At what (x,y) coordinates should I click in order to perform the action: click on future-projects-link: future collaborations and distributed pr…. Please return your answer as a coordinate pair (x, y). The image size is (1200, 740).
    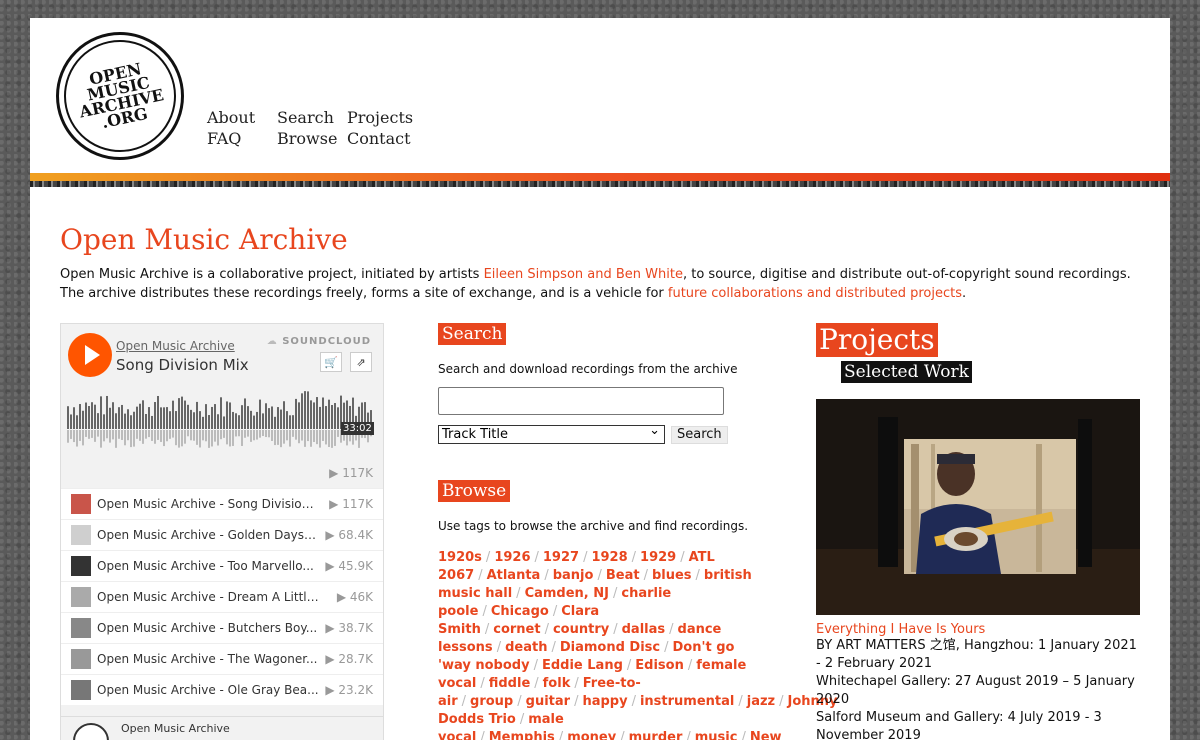
    Looking at the image, I should click on (815, 293).